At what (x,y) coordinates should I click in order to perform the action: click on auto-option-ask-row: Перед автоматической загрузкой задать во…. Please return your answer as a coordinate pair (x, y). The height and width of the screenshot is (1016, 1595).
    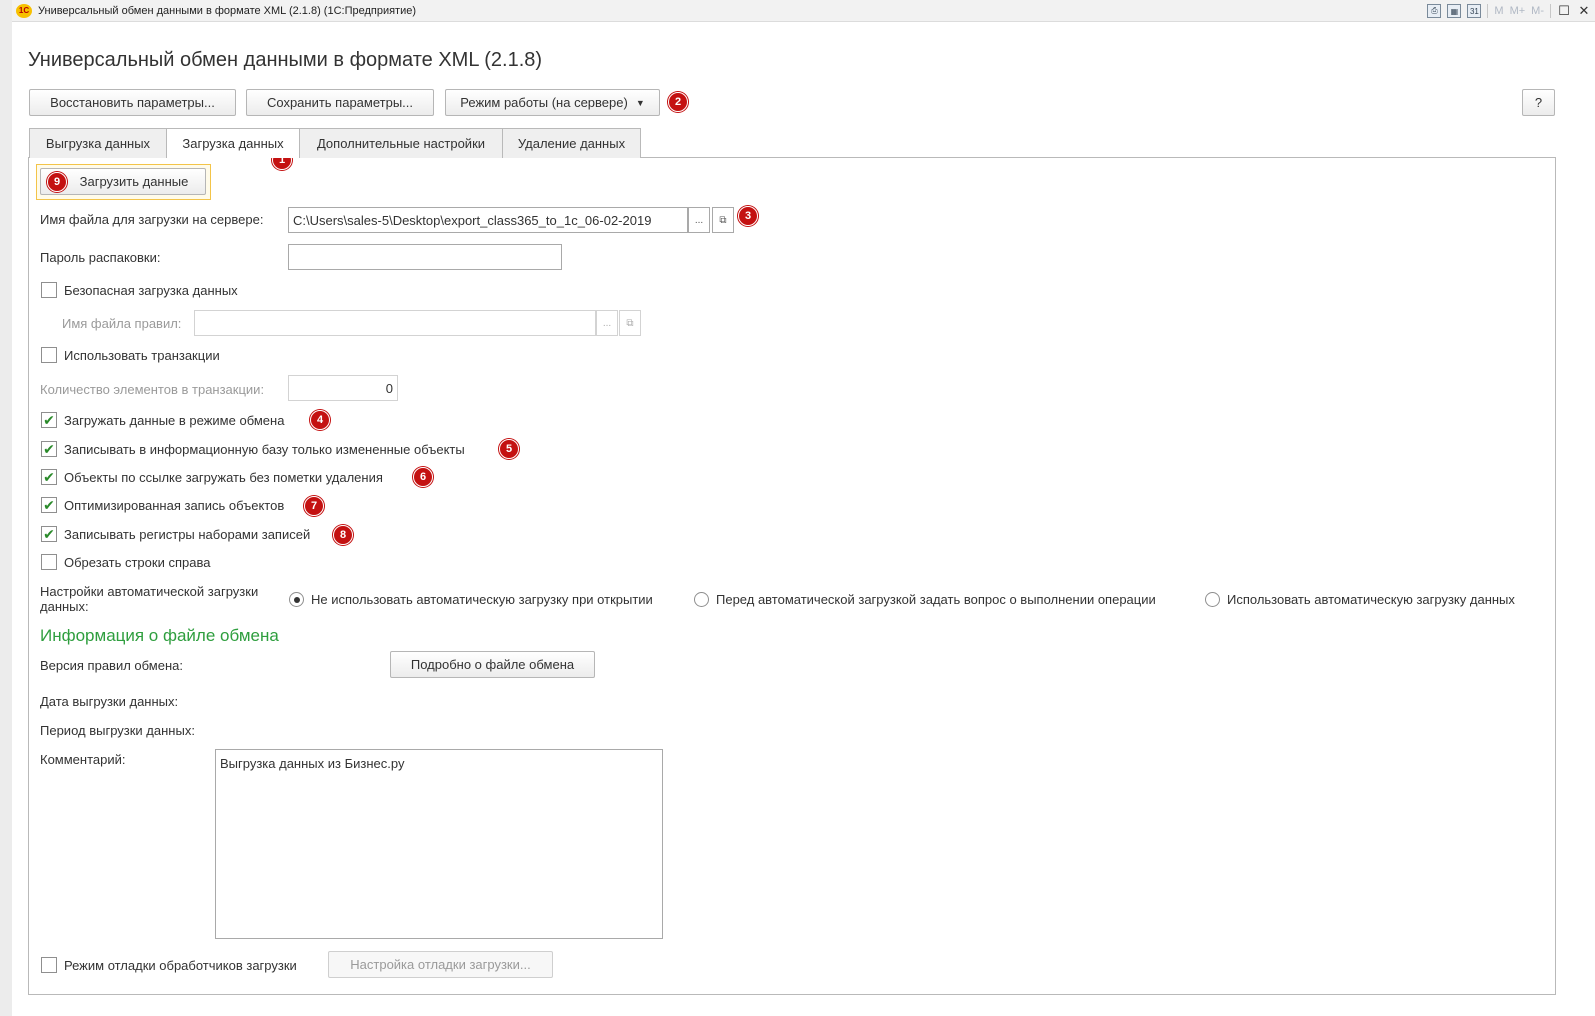
    Looking at the image, I should click on (925, 599).